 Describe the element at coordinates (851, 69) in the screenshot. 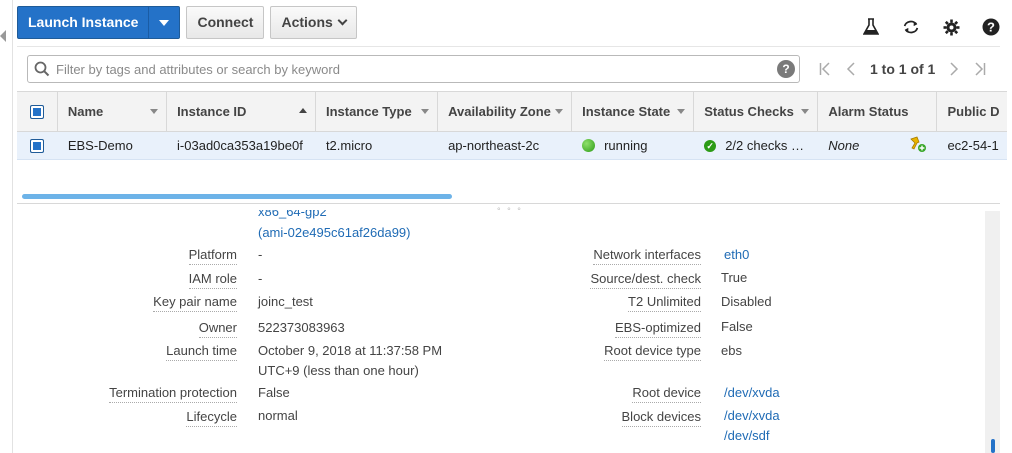

I see `prev-page-icon` at that location.